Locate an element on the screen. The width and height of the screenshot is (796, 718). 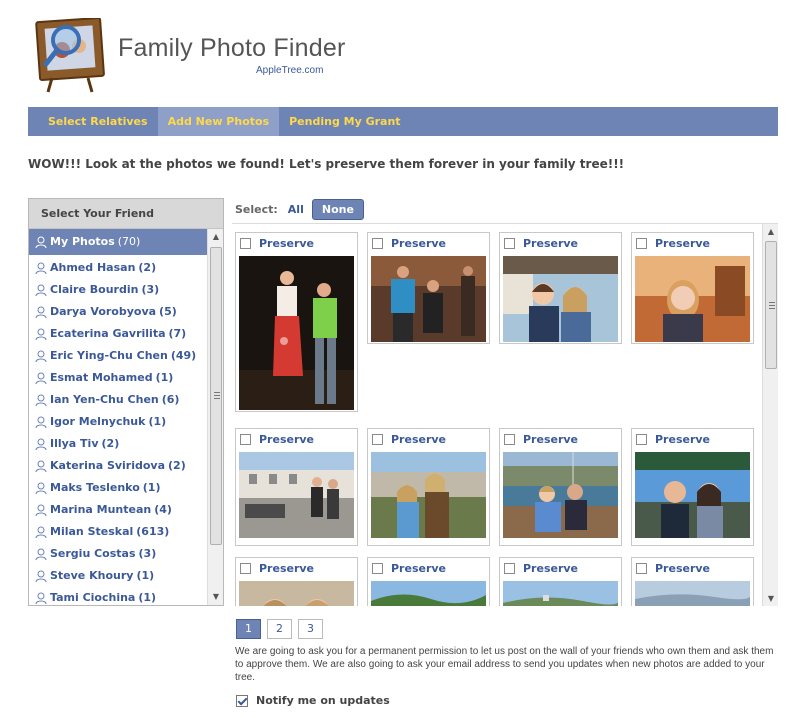
notify-checkbox is located at coordinates (242, 700).